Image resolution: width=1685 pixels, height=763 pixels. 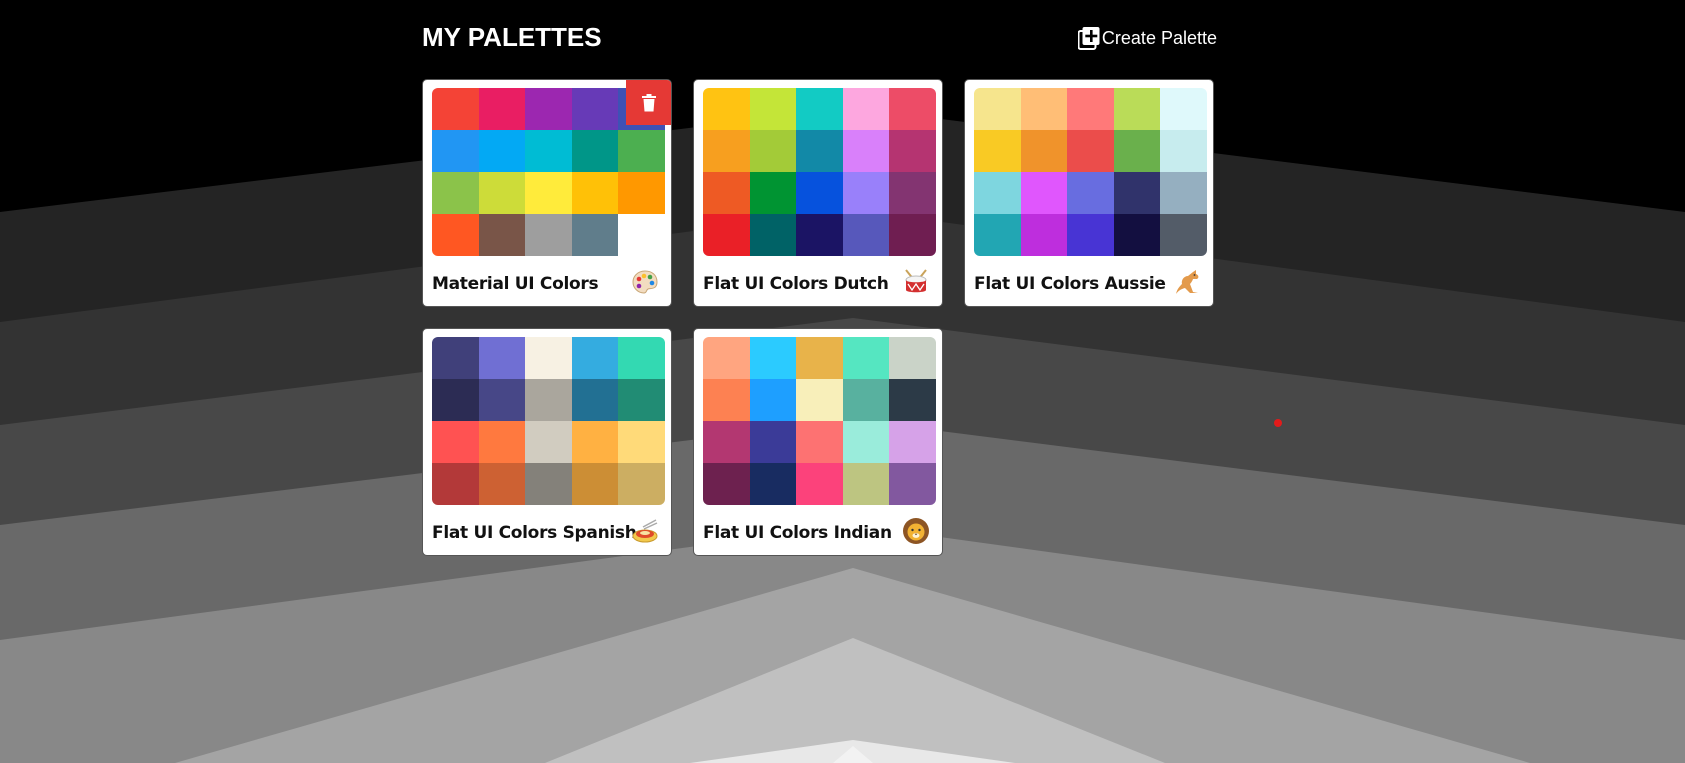 I want to click on page-title: MY PALETTES, so click(x=512, y=37).